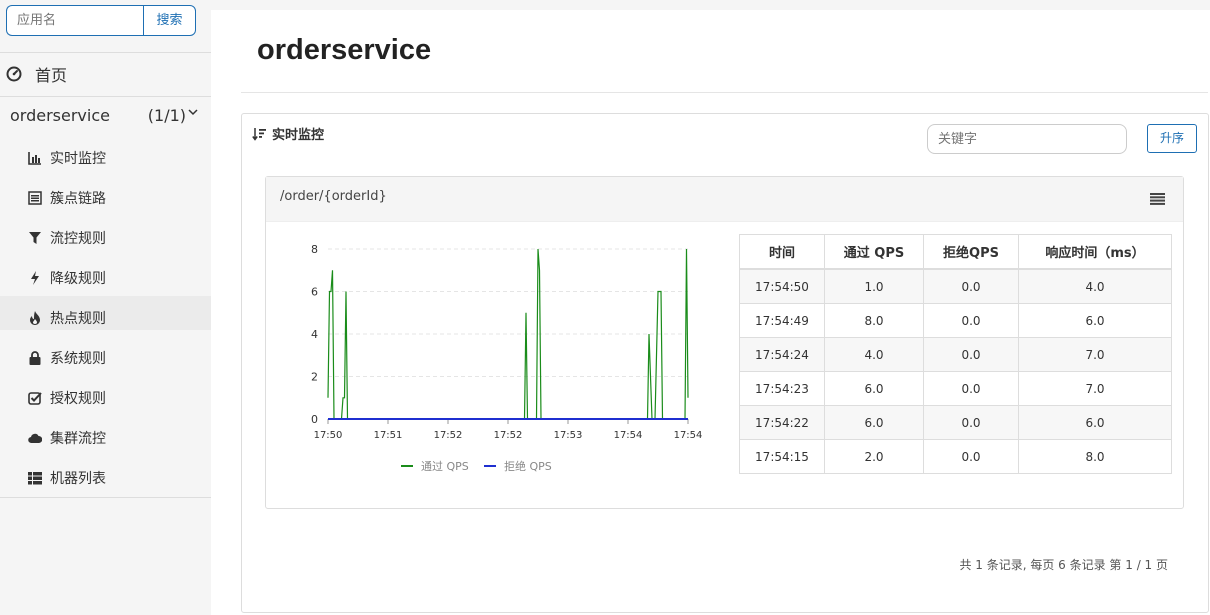 The image size is (1210, 615). What do you see at coordinates (60, 115) in the screenshot?
I see `app-name: orderservice` at bounding box center [60, 115].